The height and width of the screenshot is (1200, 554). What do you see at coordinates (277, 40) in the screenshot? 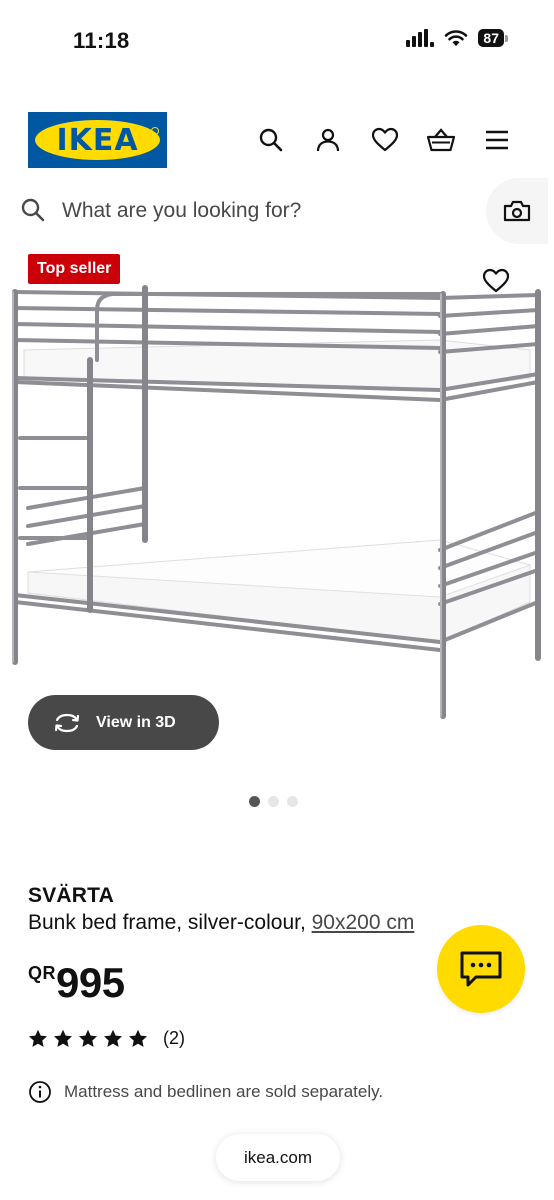
I see `status-bar: 11:18 87` at bounding box center [277, 40].